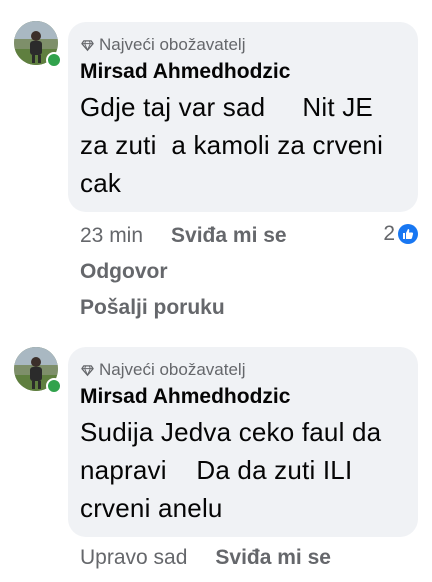  I want to click on comment-timestamp: 23 min, so click(111, 236).